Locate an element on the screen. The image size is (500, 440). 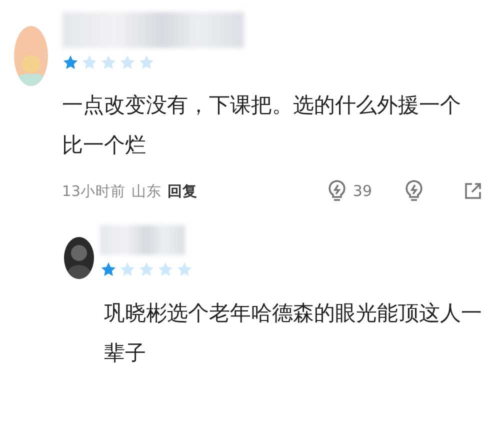
comment-text: 巩晓彬选个老年哈德森的眼光能顶这人一辈子 is located at coordinates (293, 333).